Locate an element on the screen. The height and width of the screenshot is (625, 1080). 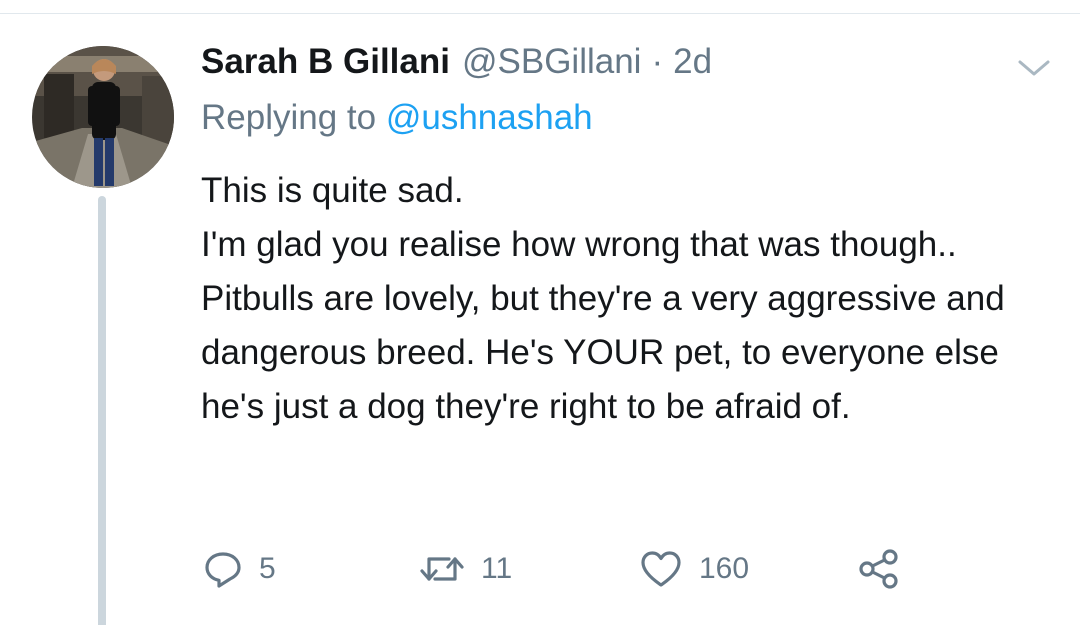
retweet-count: 11 is located at coordinates (497, 568).